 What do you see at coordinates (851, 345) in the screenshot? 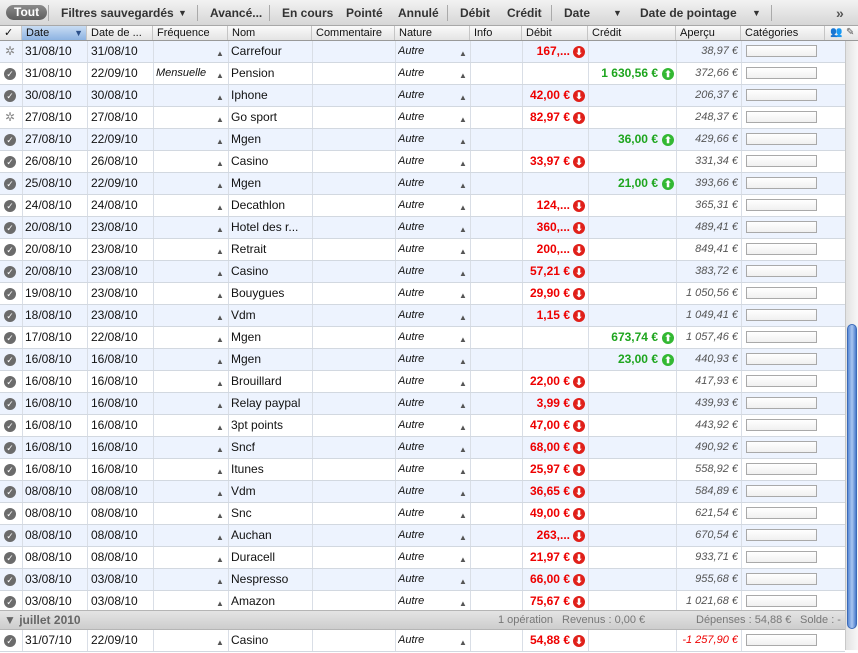
I see `vertical-scrollbar` at bounding box center [851, 345].